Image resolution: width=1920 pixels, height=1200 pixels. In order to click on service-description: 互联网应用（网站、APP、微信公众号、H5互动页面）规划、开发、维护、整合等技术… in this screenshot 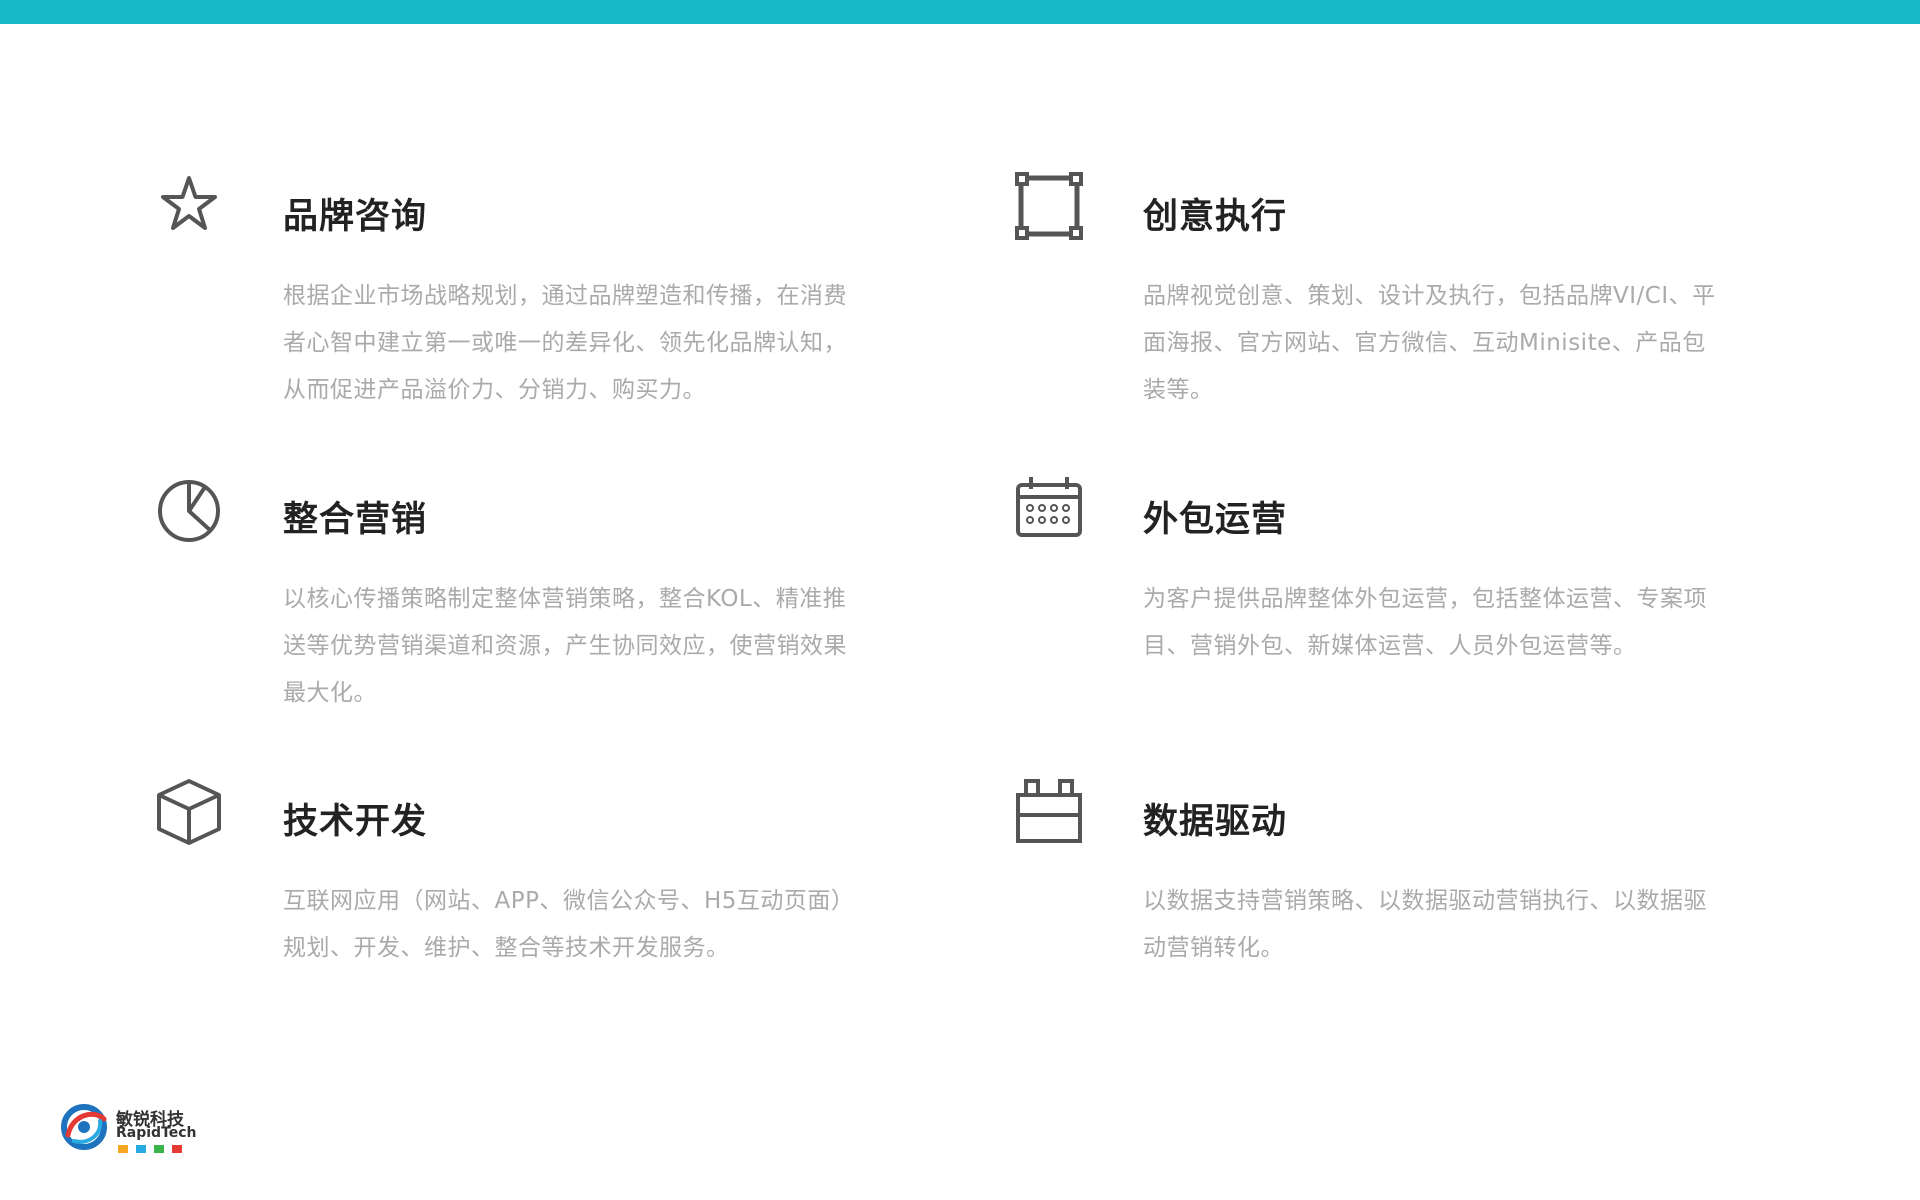, I will do `click(569, 924)`.